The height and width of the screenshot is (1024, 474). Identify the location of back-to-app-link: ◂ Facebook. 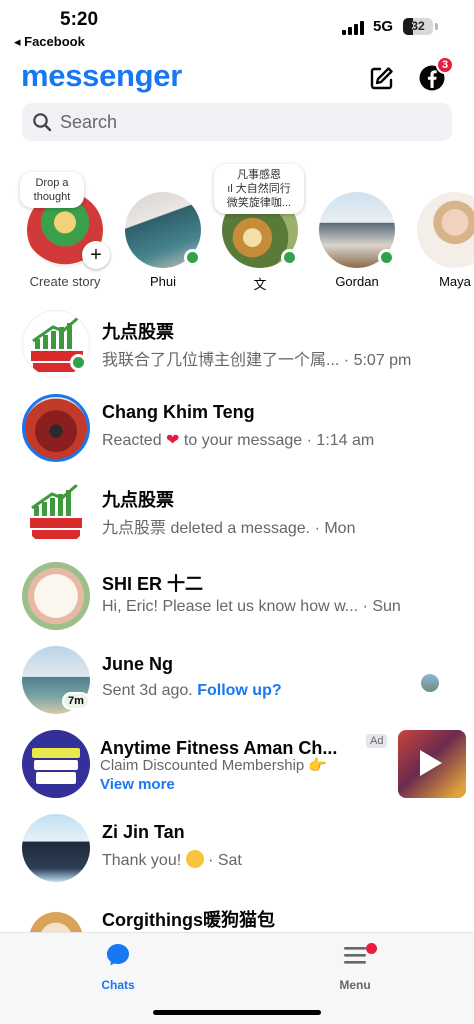
(49, 42).